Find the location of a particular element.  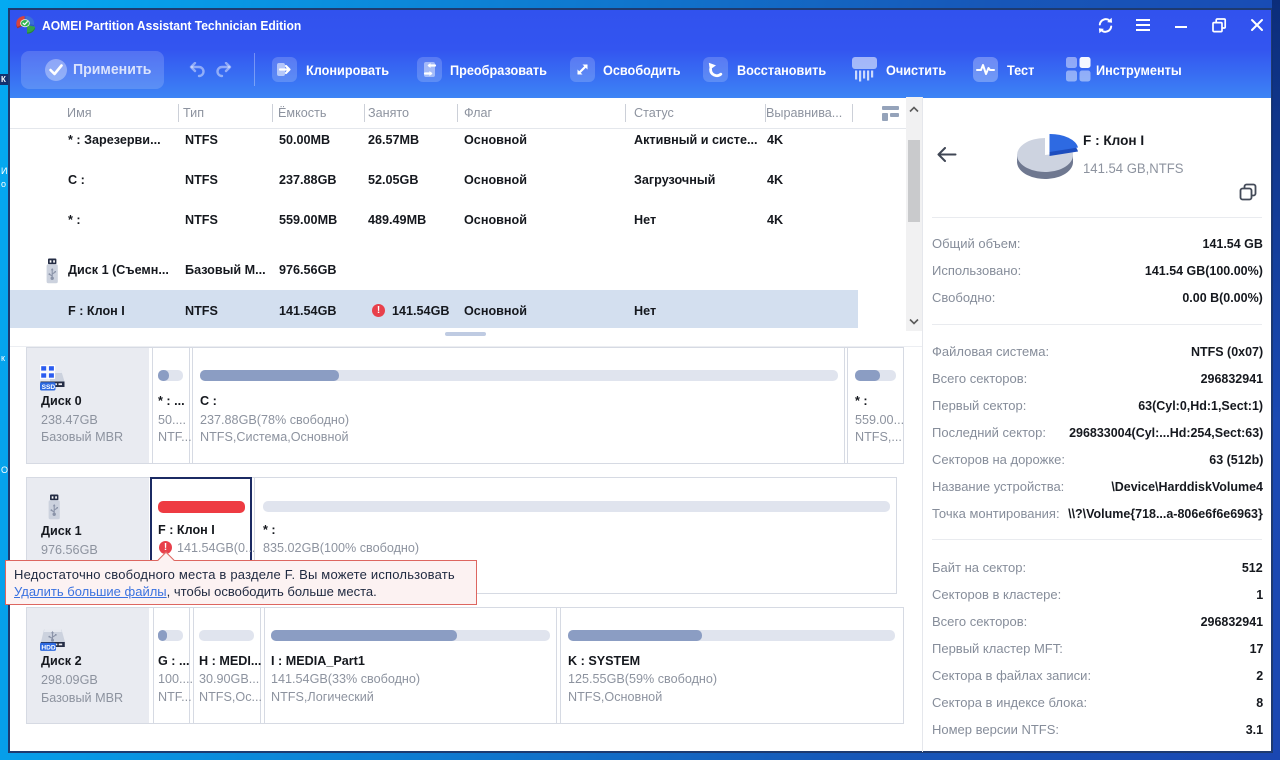

svg-text: HDD is located at coordinates (48, 647).